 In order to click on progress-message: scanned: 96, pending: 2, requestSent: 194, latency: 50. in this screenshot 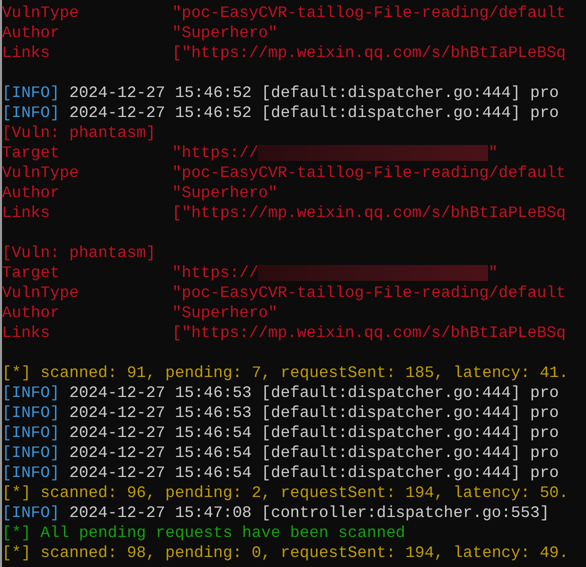, I will do `click(303, 493)`.